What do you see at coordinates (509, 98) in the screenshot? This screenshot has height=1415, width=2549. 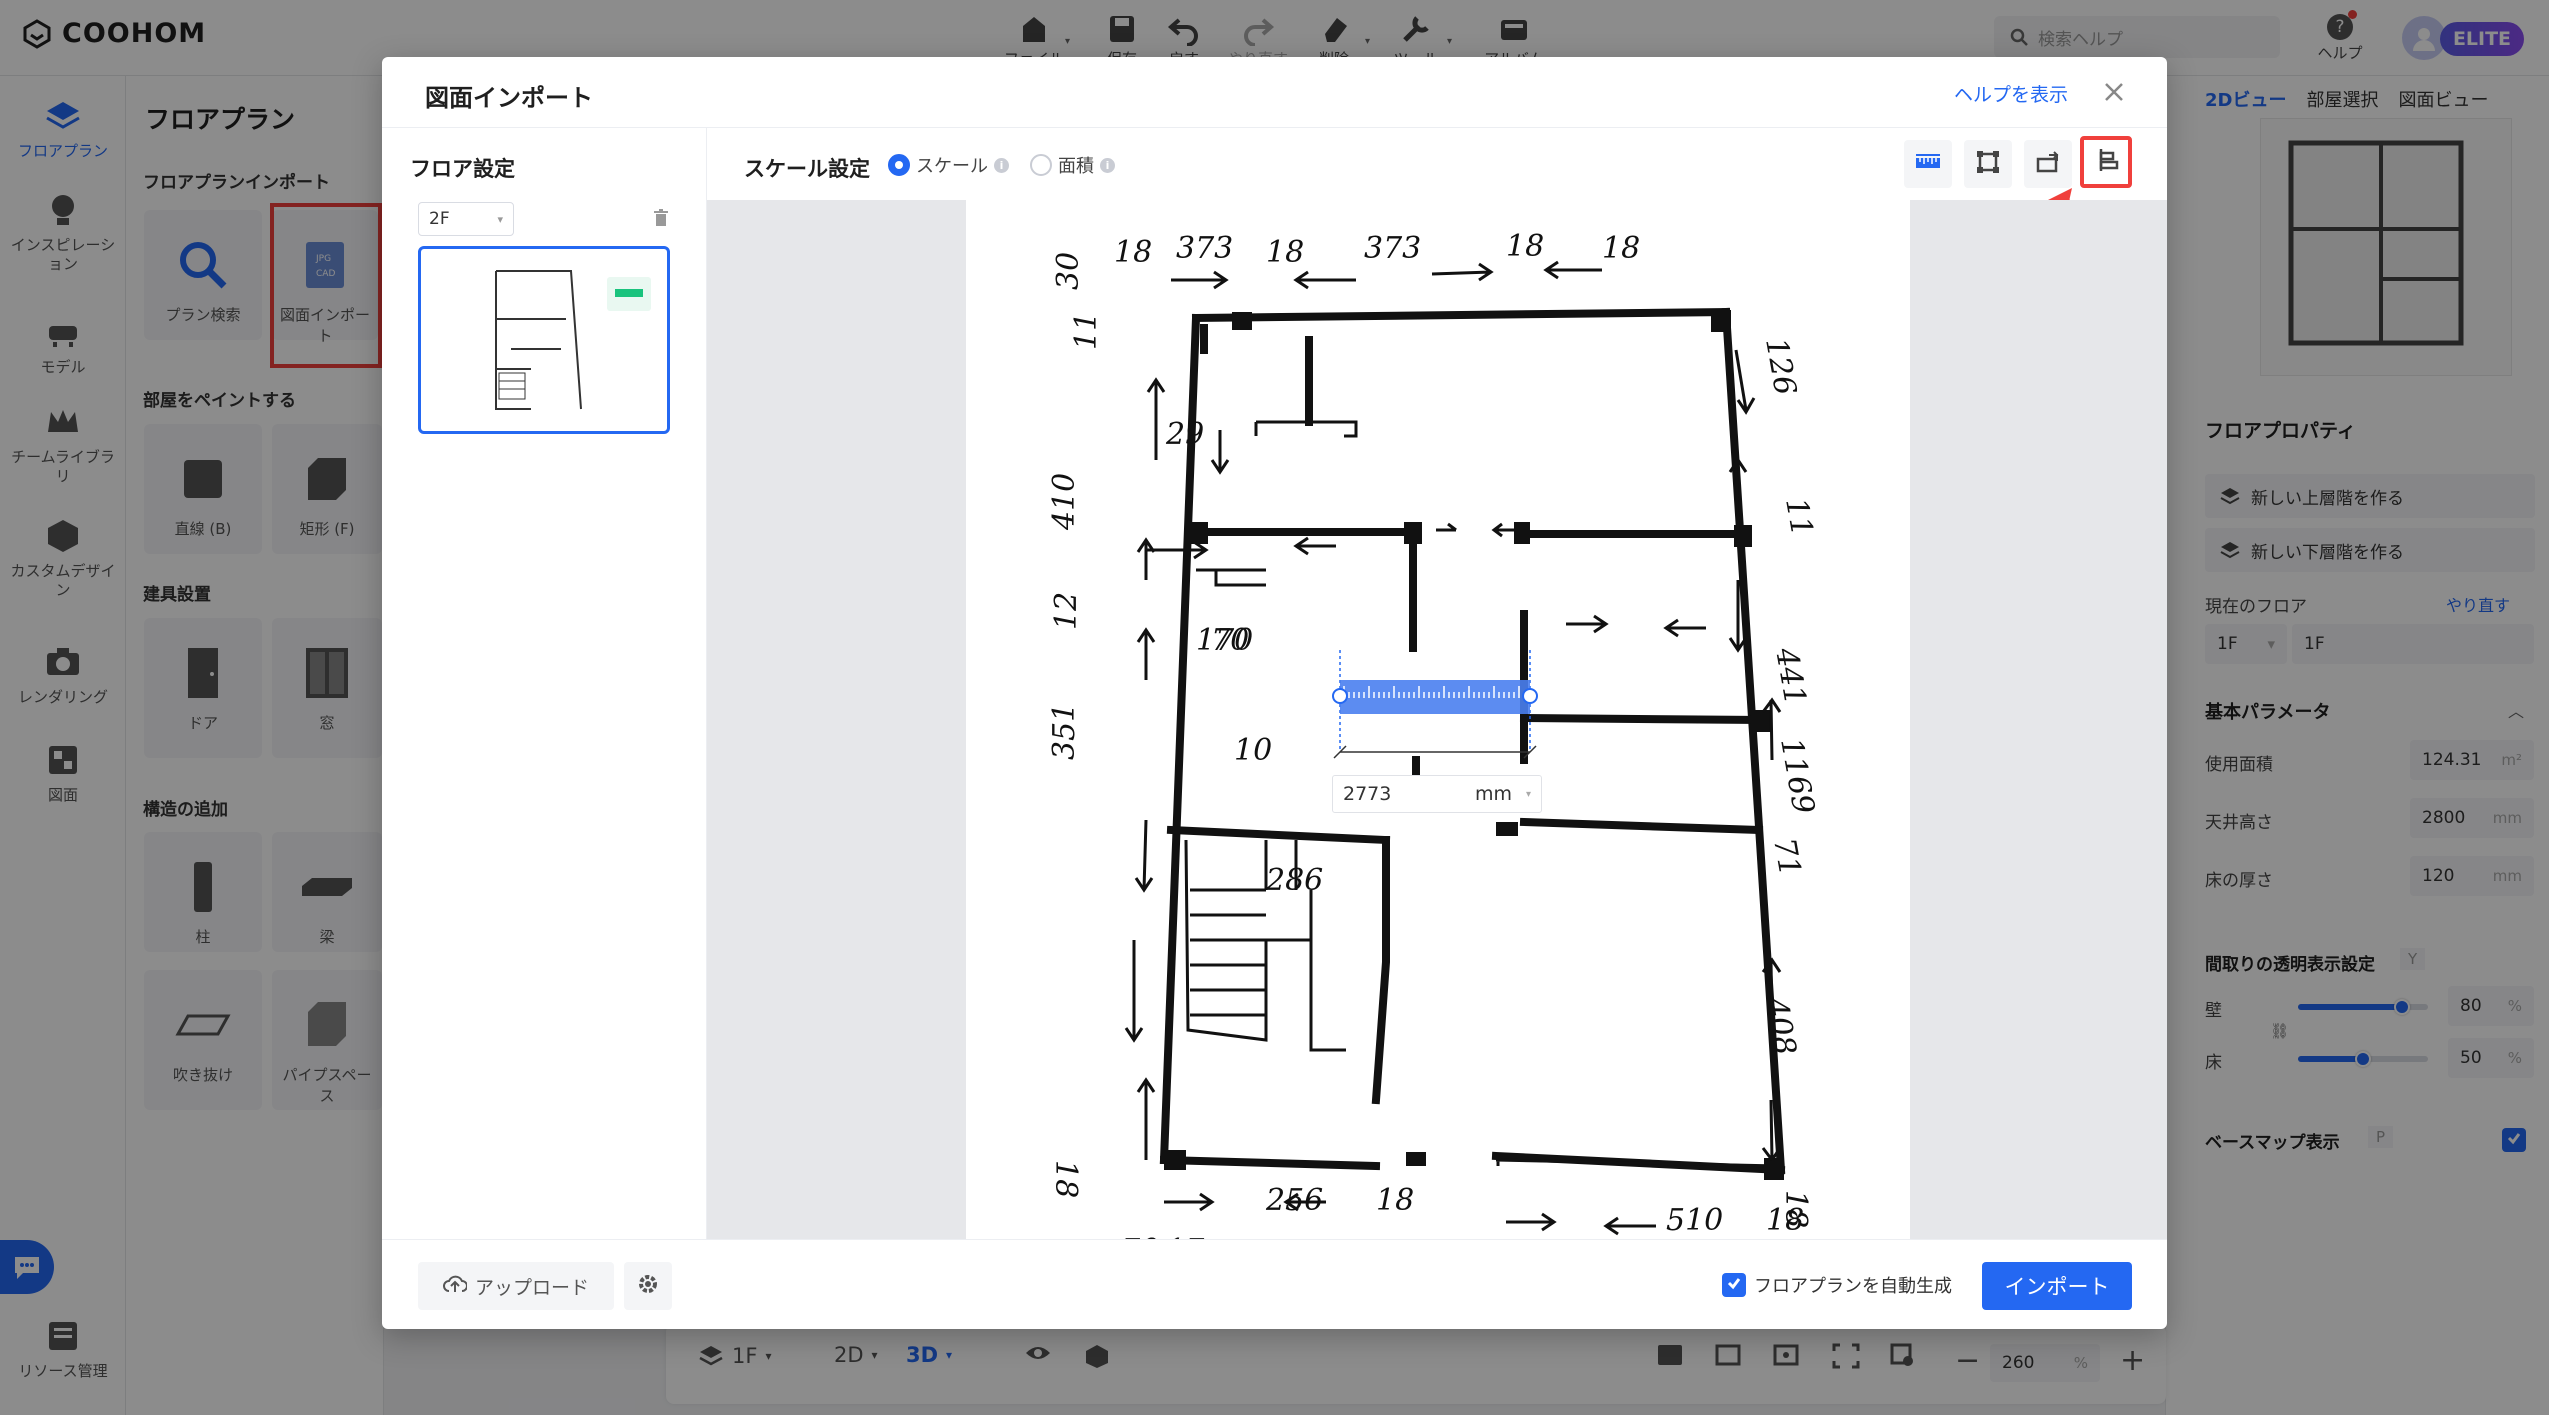 I see `dialog-title: 図面インポート` at bounding box center [509, 98].